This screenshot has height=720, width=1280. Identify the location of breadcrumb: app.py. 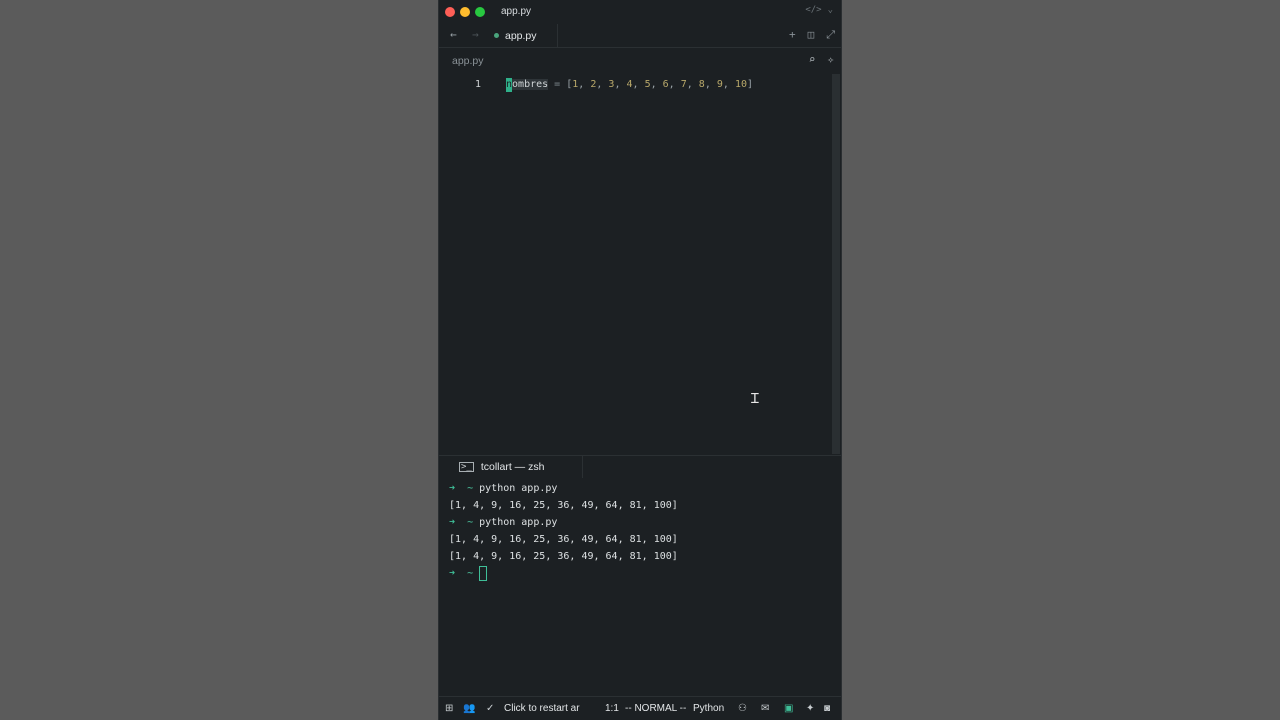
(468, 61).